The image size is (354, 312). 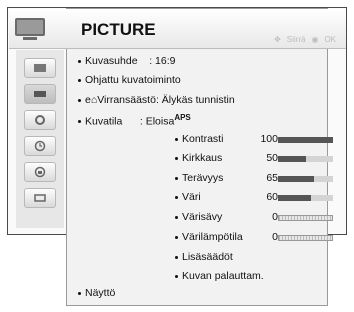 I want to click on eco-icon: e⌂, so click(x=91, y=100).